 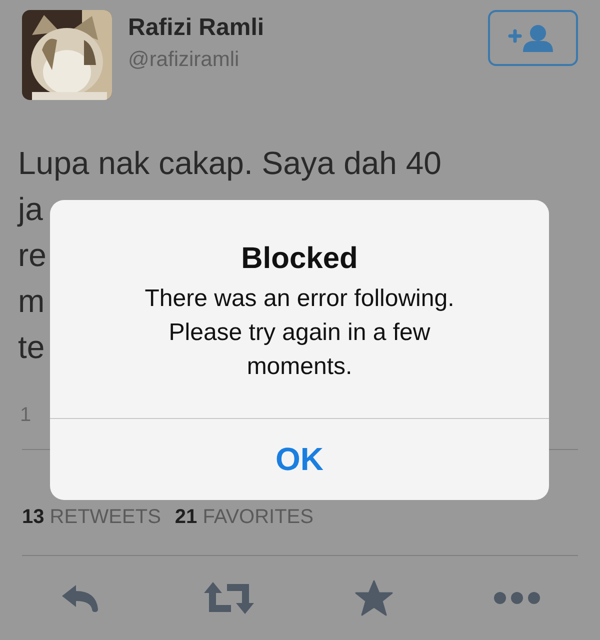 What do you see at coordinates (230, 163) in the screenshot?
I see `tweet-text: Lupa nak cakap. Saya dah 40` at bounding box center [230, 163].